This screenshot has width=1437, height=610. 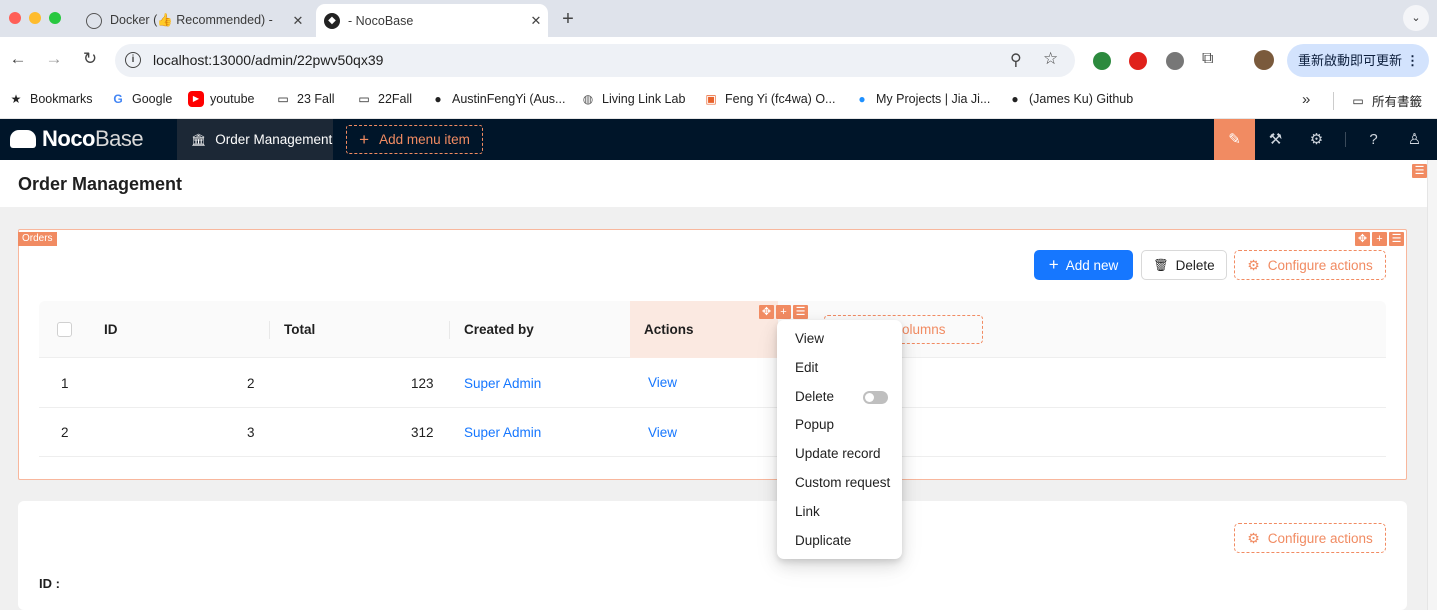 I want to click on profile-avatar, so click(x=1264, y=60).